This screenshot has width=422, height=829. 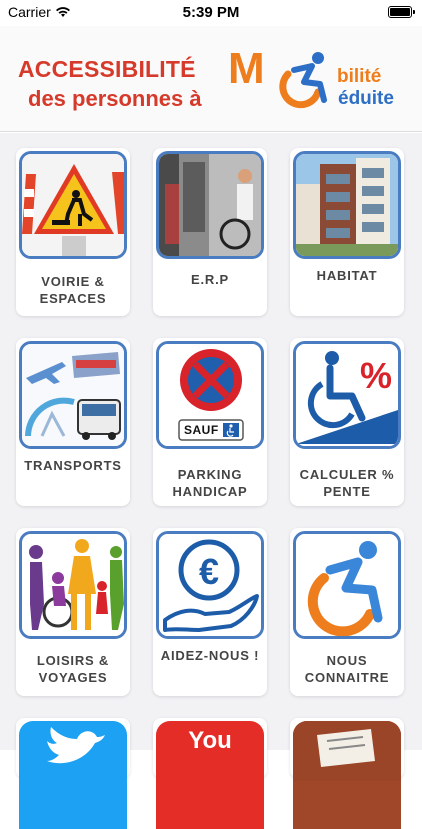 I want to click on tile-aidez-nous: € AIDEZ-NOUS !, so click(x=210, y=612).